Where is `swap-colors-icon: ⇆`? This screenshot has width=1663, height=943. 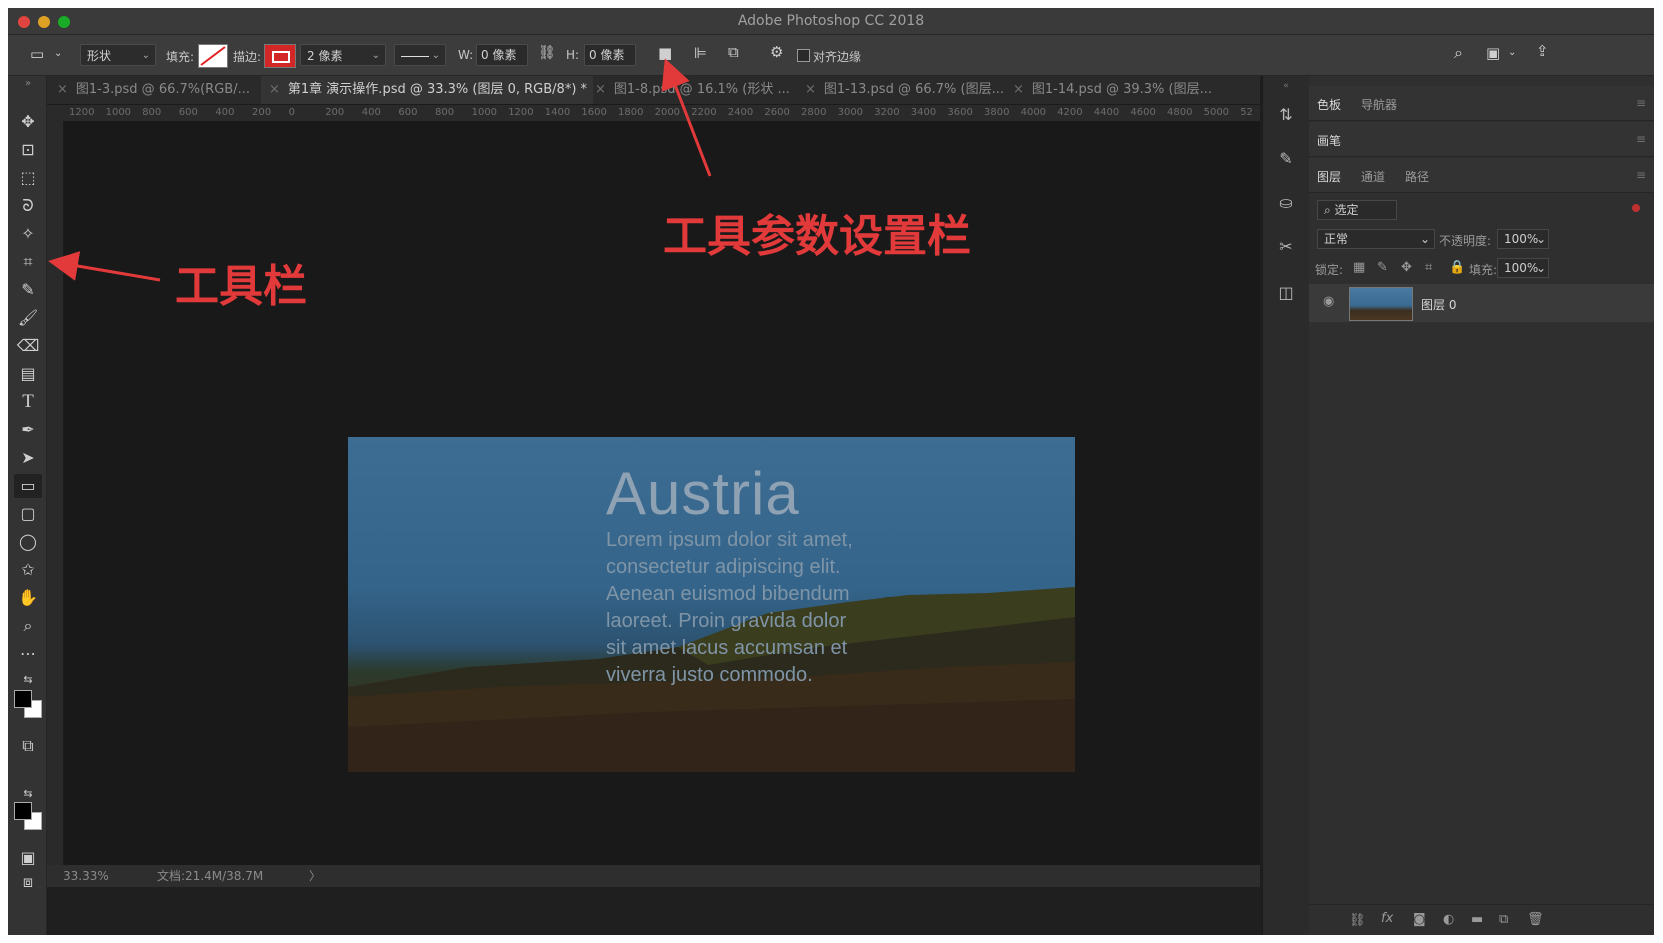
swap-colors-icon: ⇆ is located at coordinates (28, 680).